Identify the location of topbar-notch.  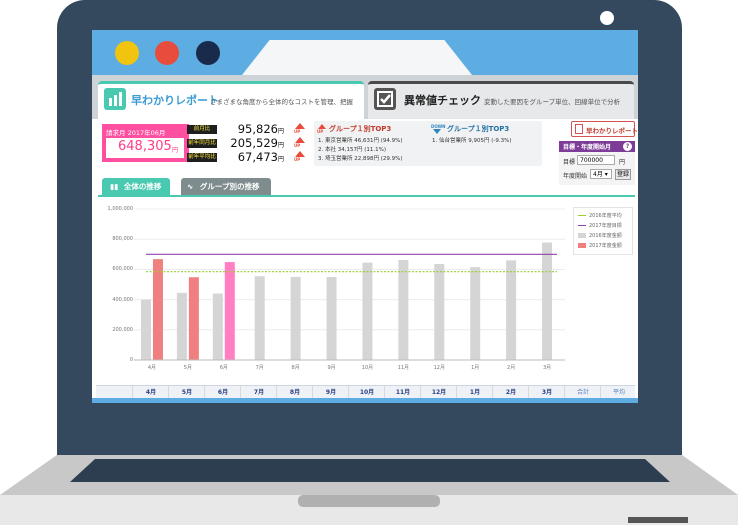
(357, 57).